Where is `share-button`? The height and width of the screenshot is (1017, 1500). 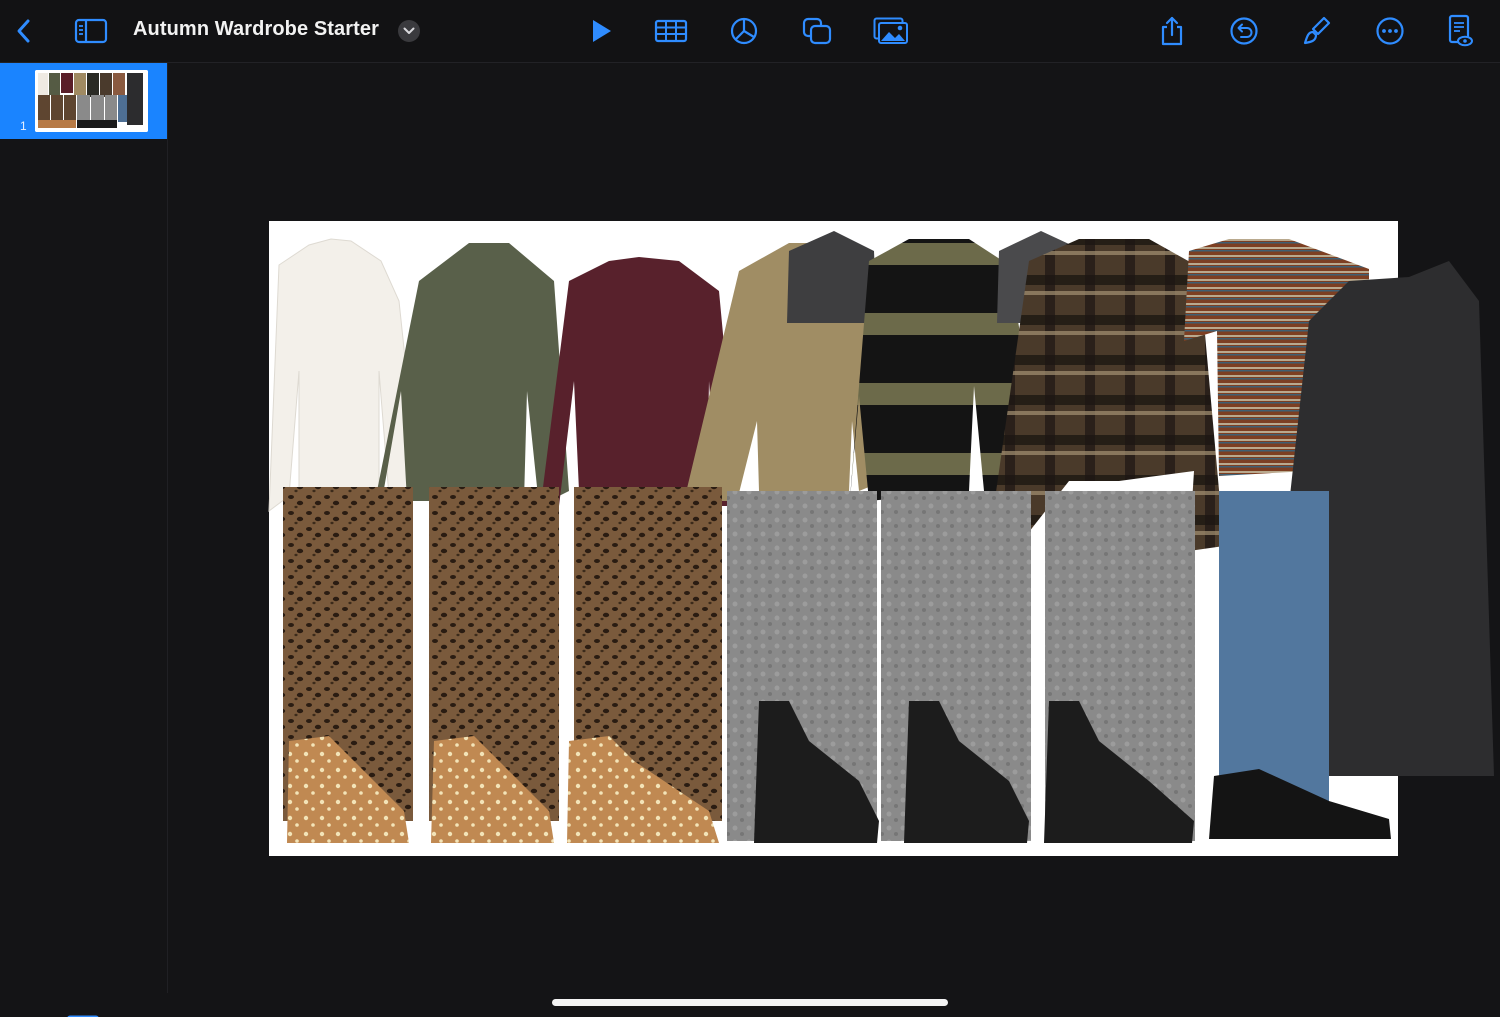 share-button is located at coordinates (1172, 31).